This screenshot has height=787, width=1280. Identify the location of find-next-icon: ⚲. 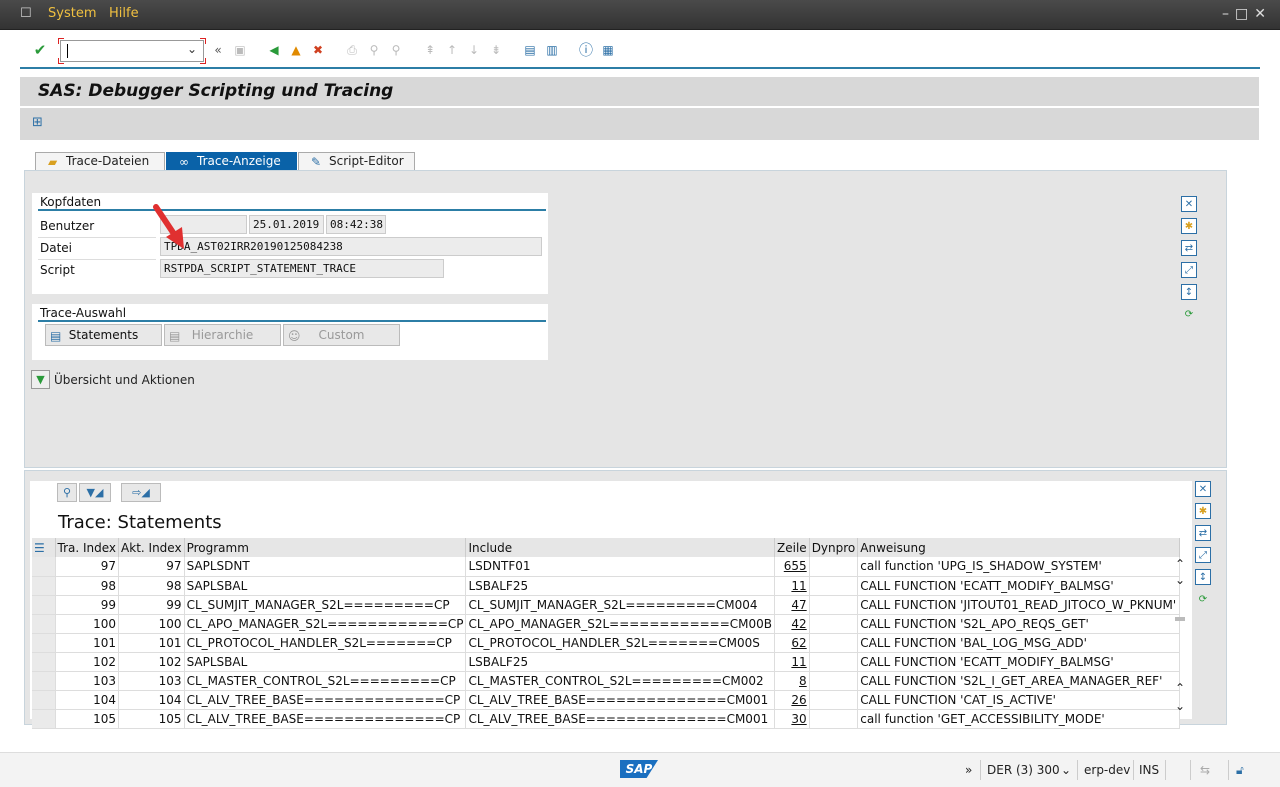
(396, 50).